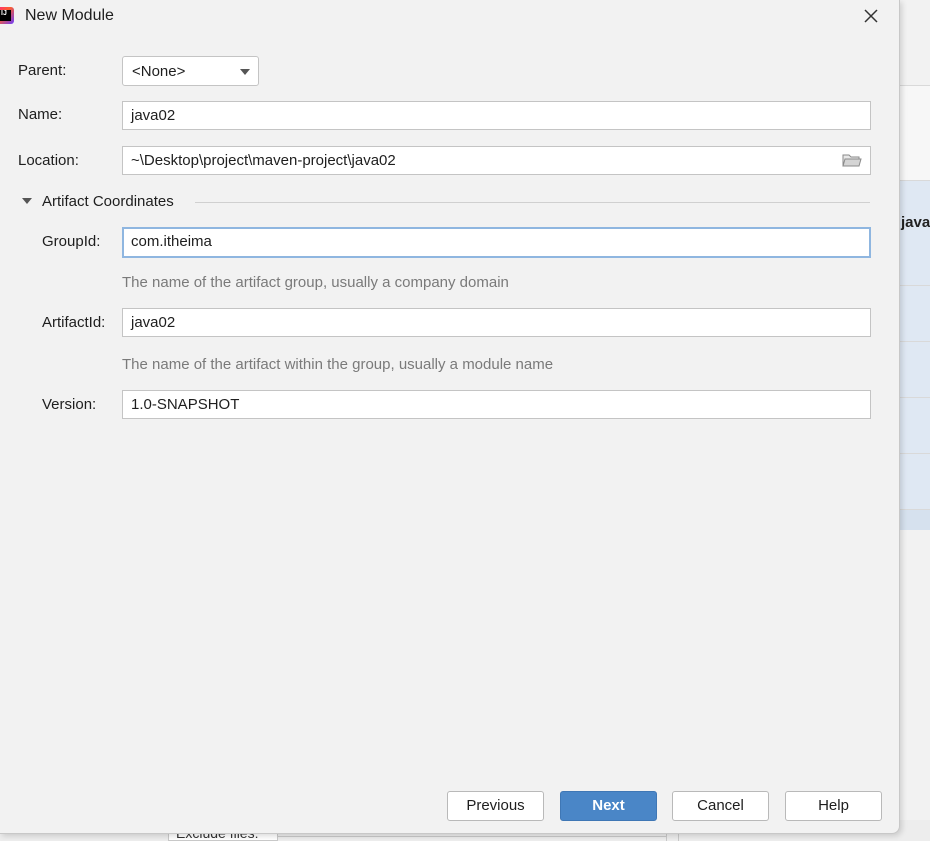 This screenshot has height=841, width=930. I want to click on triangle-down-icon, so click(27, 201).